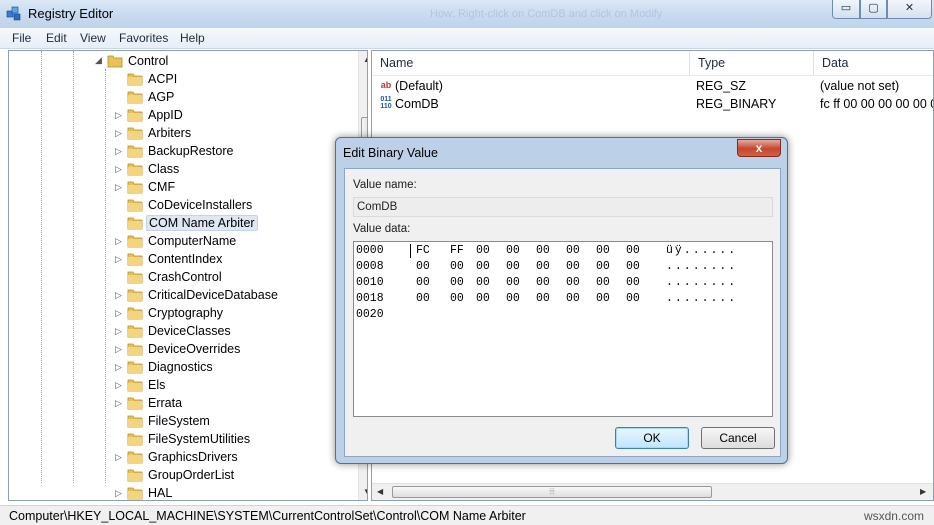 The height and width of the screenshot is (525, 934). I want to click on list-horizontal-scrollbar: ◀ ⦙⦙⦙ ▶, so click(652, 491).